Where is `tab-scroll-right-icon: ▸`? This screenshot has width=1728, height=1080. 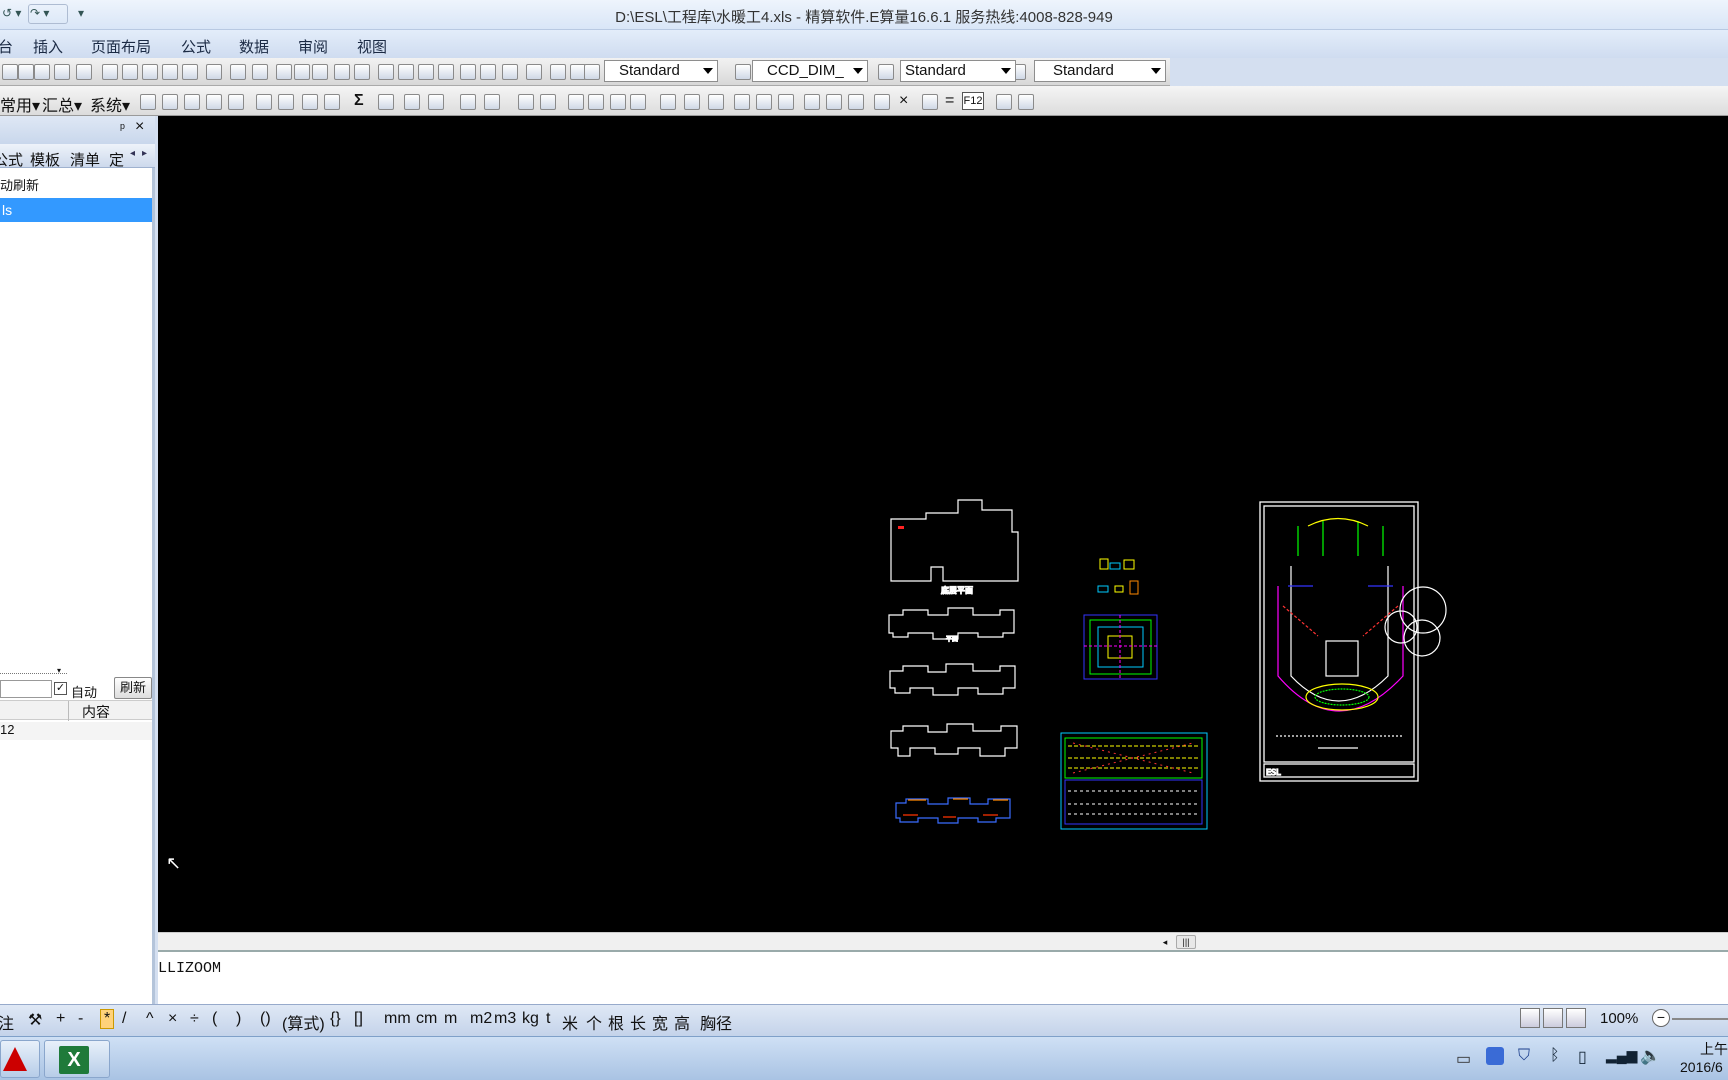
tab-scroll-right-icon: ▸ is located at coordinates (144, 153).